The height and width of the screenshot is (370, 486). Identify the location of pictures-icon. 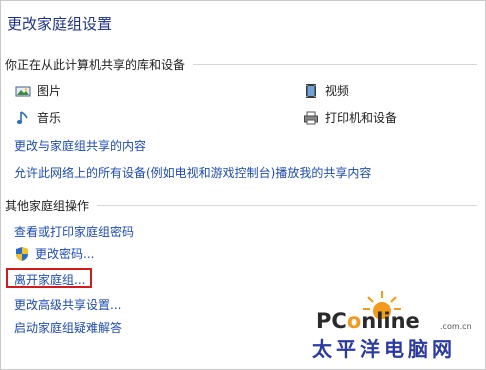
(23, 91).